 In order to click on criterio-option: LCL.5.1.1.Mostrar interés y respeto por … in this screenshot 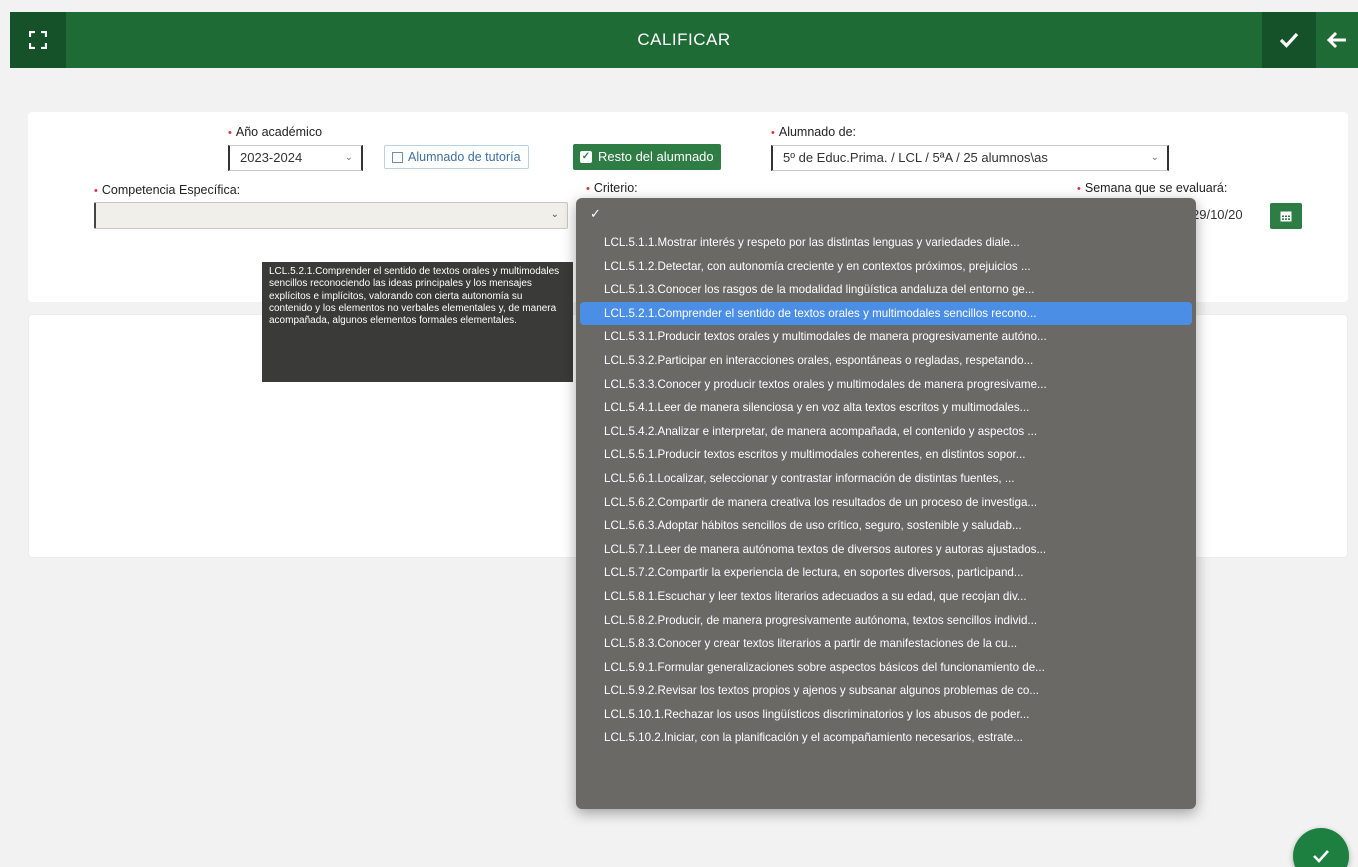, I will do `click(886, 243)`.